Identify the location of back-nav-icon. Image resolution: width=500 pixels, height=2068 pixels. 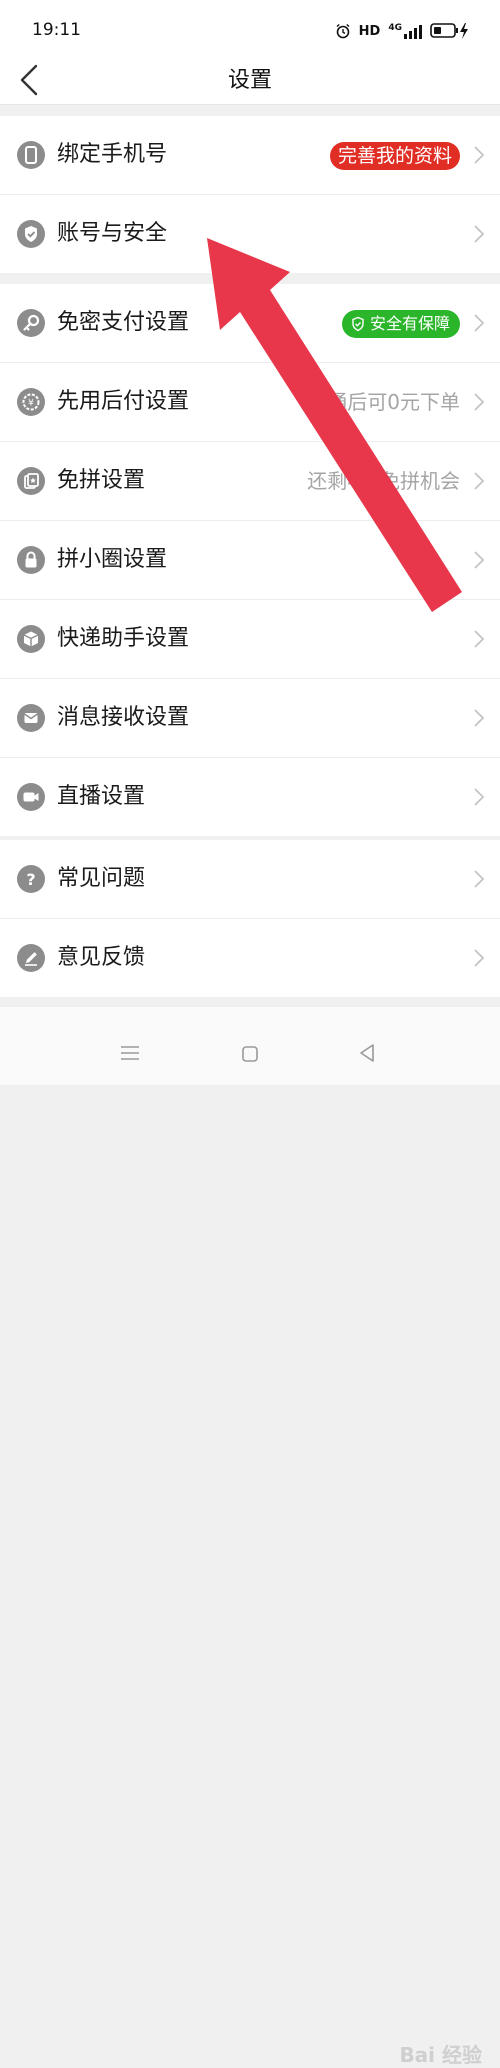
(367, 1053).